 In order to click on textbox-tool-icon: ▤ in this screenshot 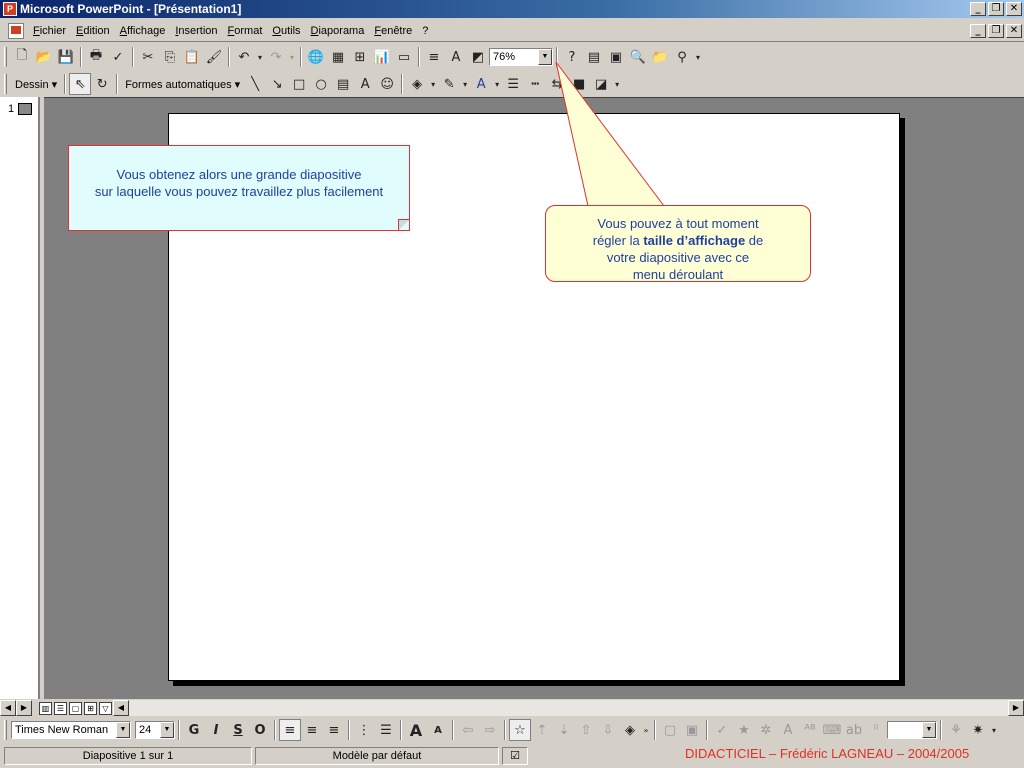, I will do `click(343, 84)`.